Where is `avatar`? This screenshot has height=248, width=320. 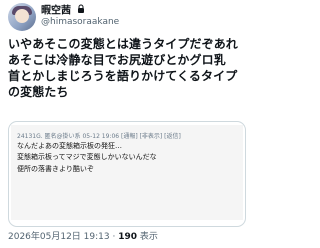
avatar is located at coordinates (22, 17).